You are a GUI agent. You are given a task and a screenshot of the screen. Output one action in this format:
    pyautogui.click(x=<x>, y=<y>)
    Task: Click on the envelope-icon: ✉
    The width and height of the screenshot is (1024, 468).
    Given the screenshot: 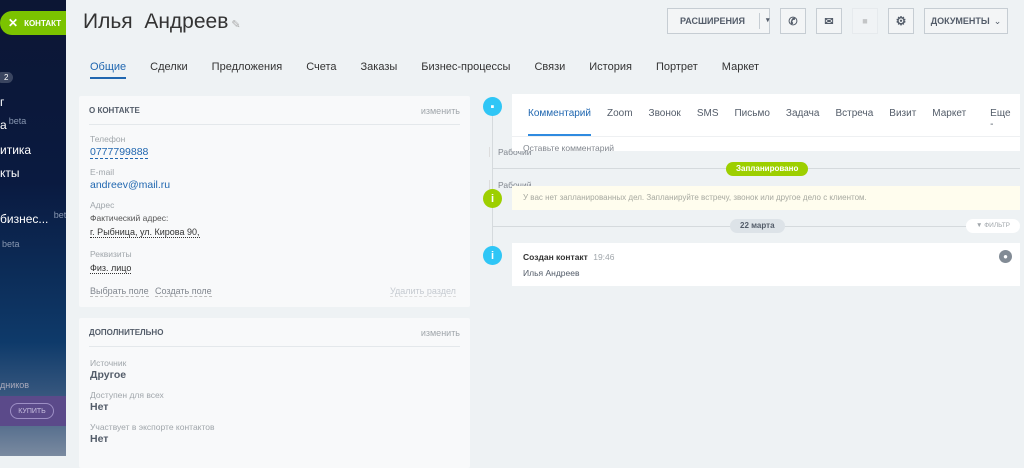 What is the action you would take?
    pyautogui.click(x=829, y=21)
    